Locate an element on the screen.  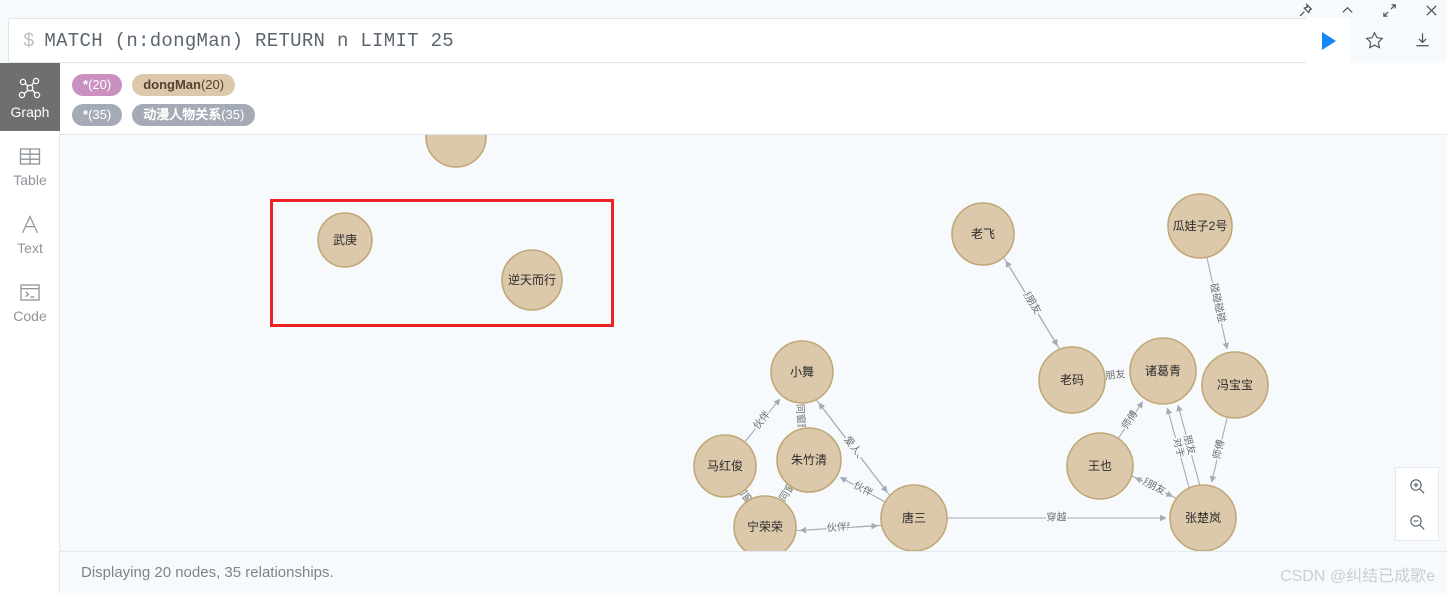
graph-node: 王也 is located at coordinates (1100, 466).